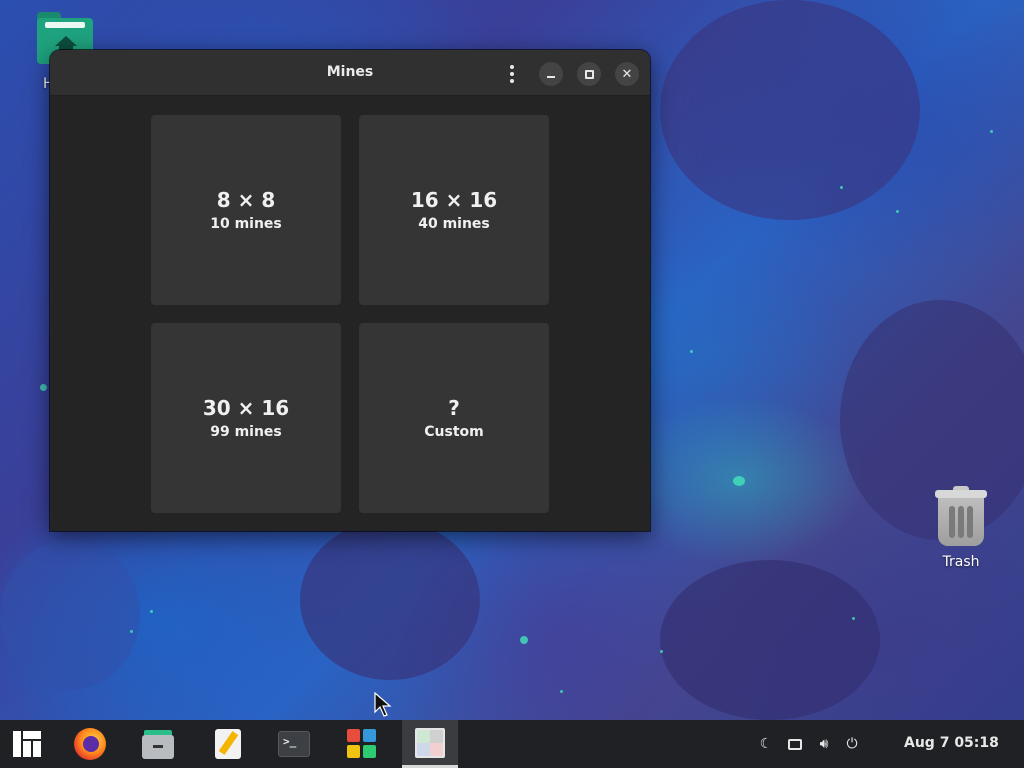  Describe the element at coordinates (454, 432) in the screenshot. I see `custom-label: Custom` at that location.